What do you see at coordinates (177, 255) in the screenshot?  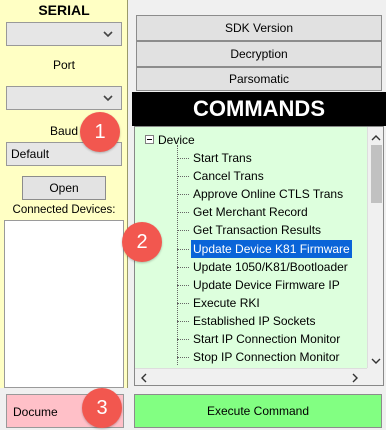 I see `tree-guide-line` at bounding box center [177, 255].